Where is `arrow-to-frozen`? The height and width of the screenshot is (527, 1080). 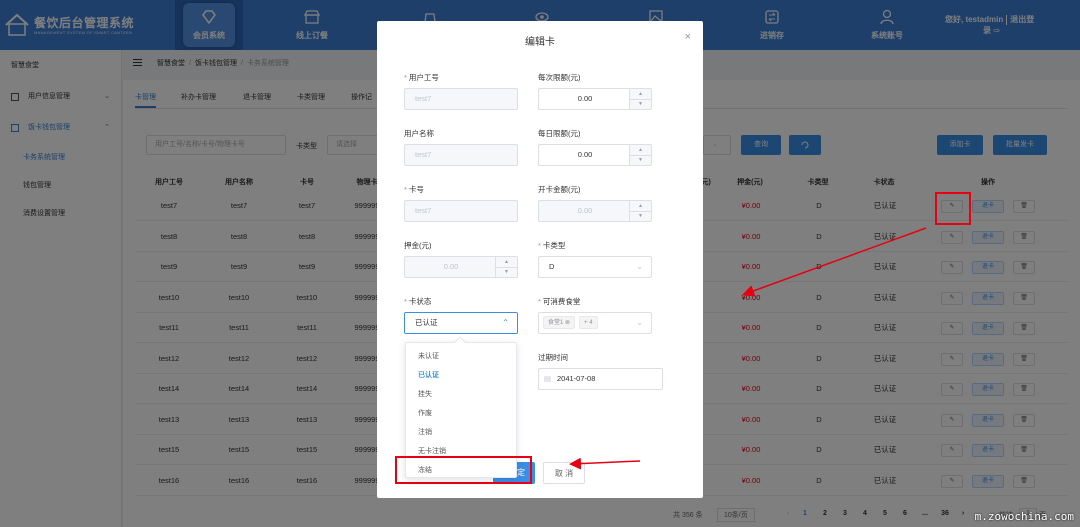
arrow-to-frozen is located at coordinates (605, 463).